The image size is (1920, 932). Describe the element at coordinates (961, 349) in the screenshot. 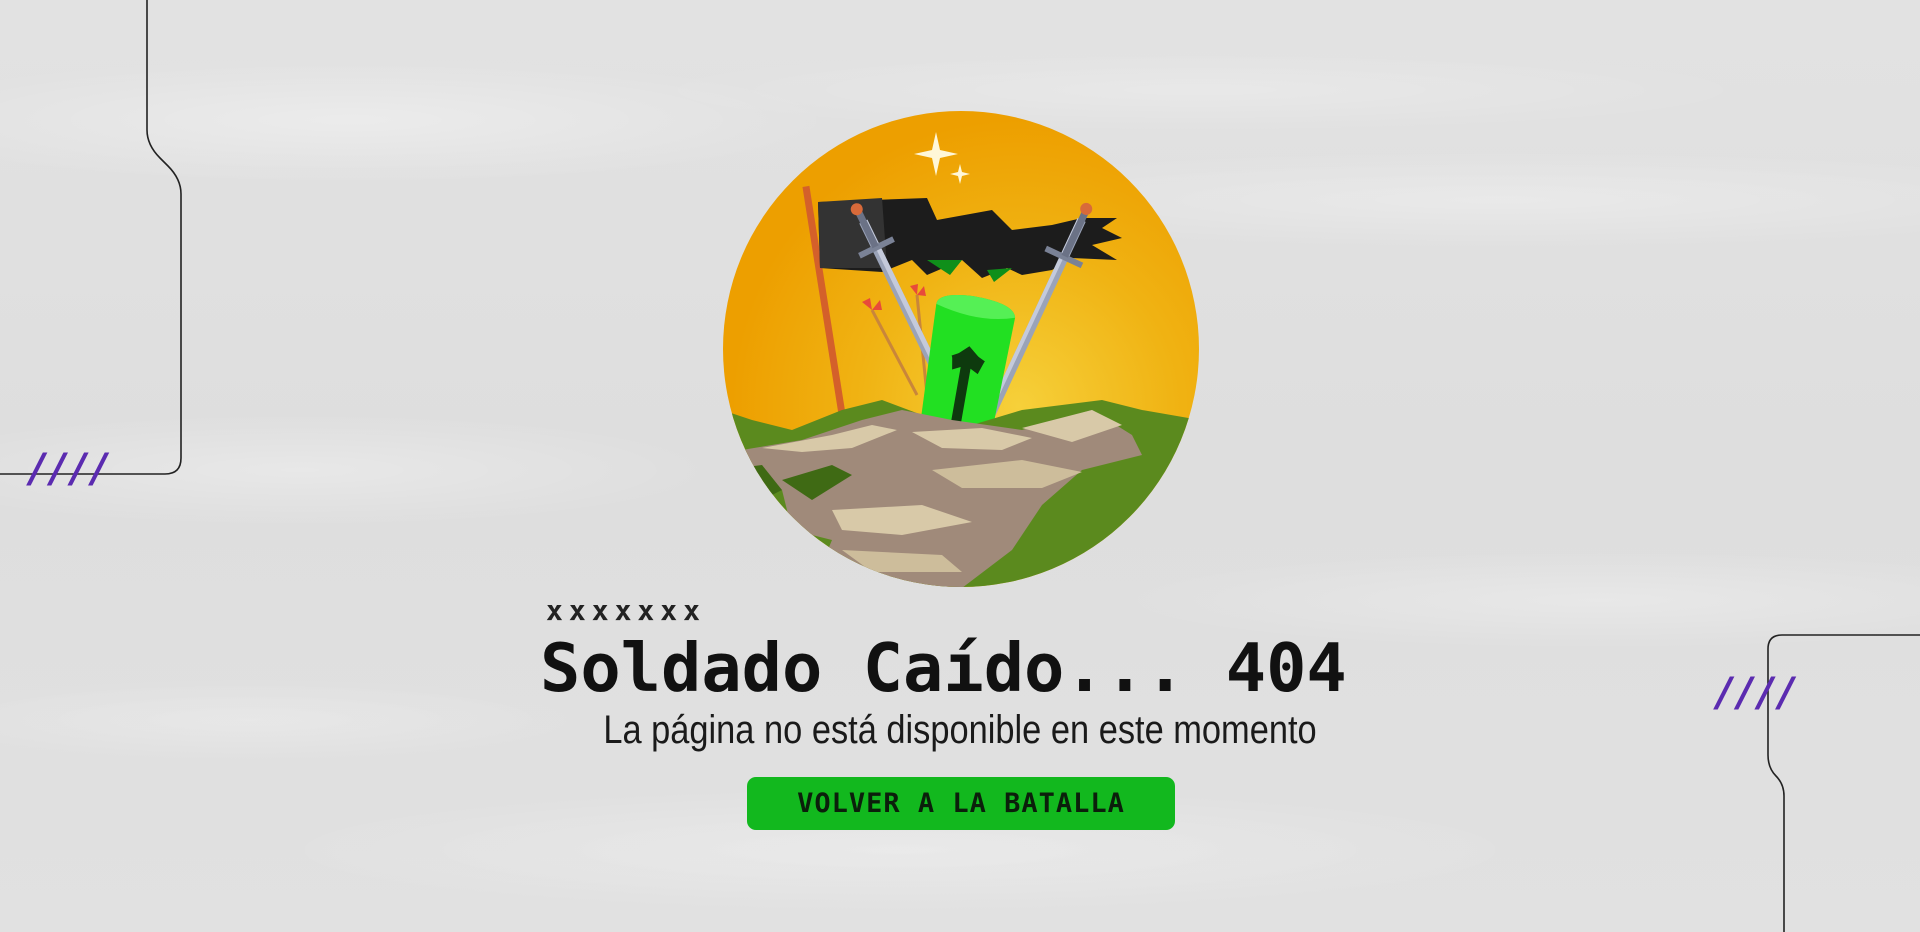

I see `fallen-soldier-icon` at that location.